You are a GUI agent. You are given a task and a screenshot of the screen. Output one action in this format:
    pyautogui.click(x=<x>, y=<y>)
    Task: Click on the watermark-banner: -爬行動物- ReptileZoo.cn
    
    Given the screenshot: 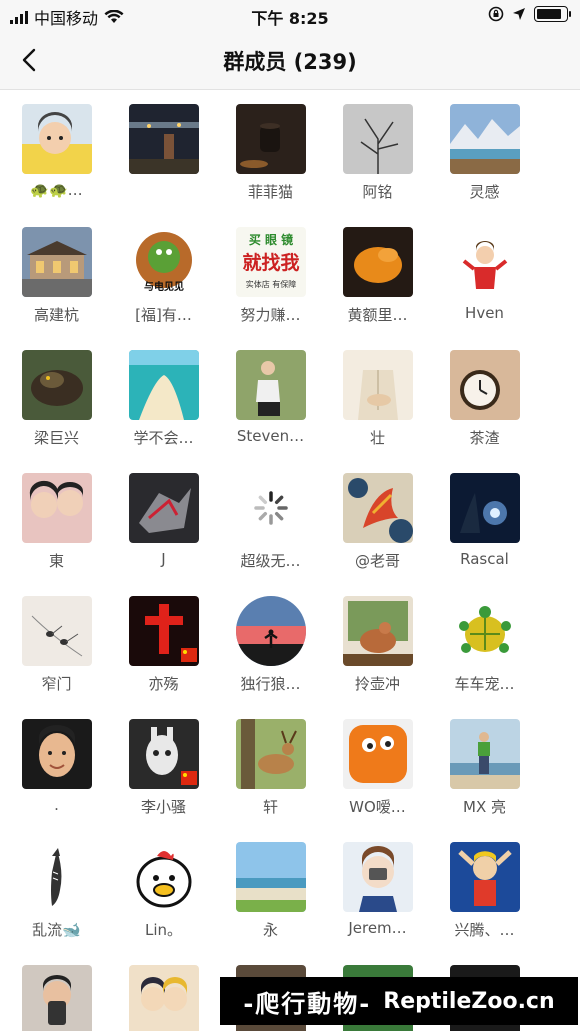 What is the action you would take?
    pyautogui.click(x=399, y=1001)
    